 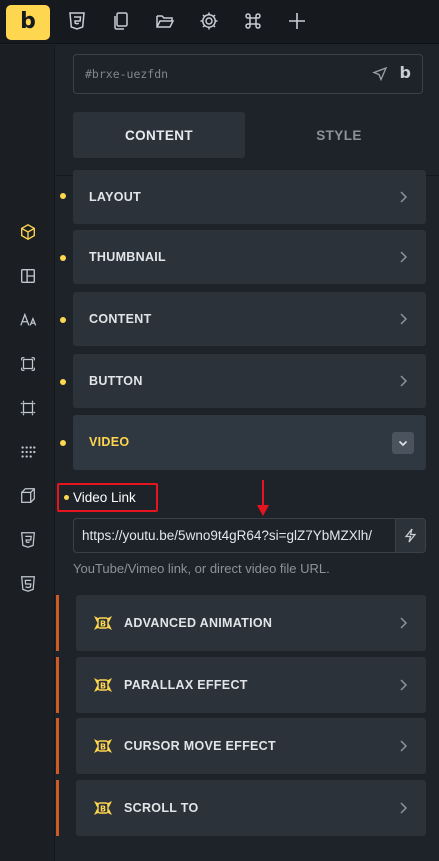 I want to click on command-key-icon, so click(x=253, y=21).